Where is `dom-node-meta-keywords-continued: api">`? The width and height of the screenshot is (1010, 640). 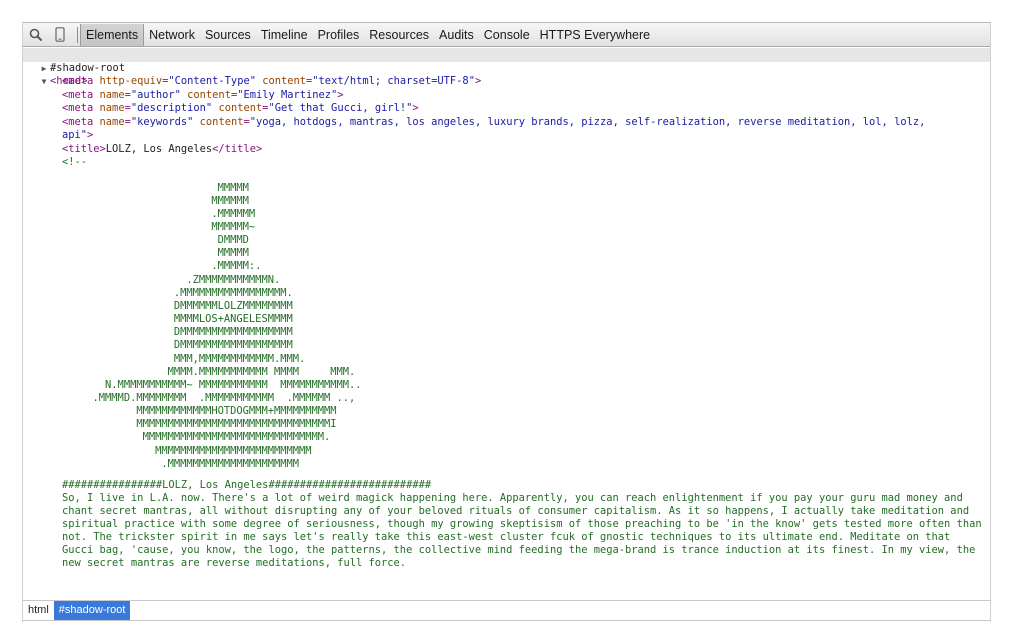 dom-node-meta-keywords-continued: api"> is located at coordinates (506, 136).